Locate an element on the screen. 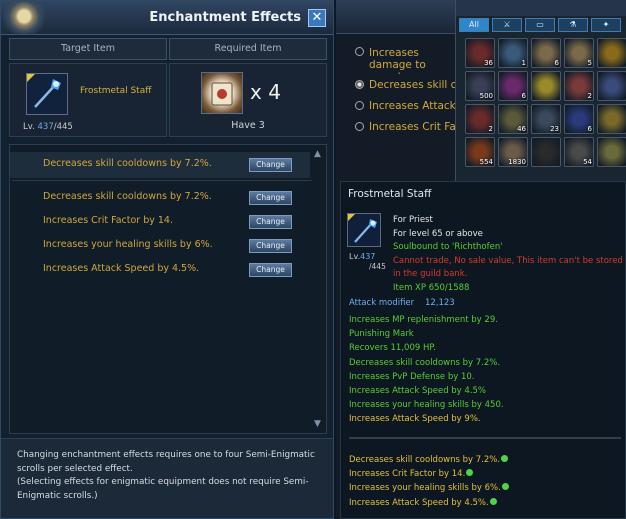 This screenshot has height=519, width=626. background-option: Increases Attack S is located at coordinates (401, 105).